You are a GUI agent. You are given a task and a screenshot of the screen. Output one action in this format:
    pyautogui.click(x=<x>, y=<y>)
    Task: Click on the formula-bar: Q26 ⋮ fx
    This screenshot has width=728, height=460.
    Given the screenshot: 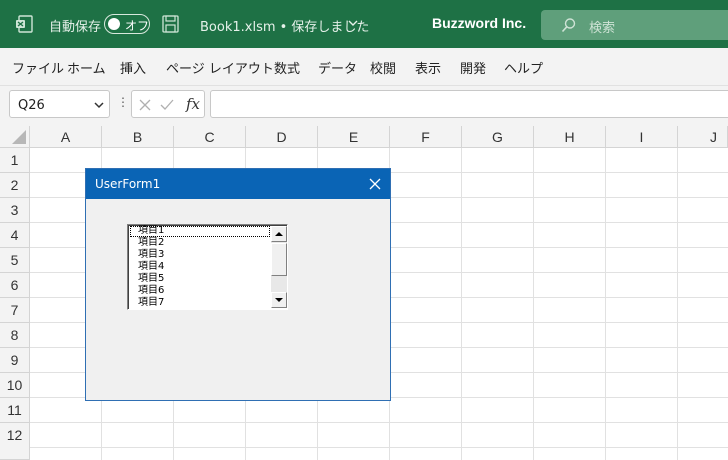 What is the action you would take?
    pyautogui.click(x=364, y=106)
    